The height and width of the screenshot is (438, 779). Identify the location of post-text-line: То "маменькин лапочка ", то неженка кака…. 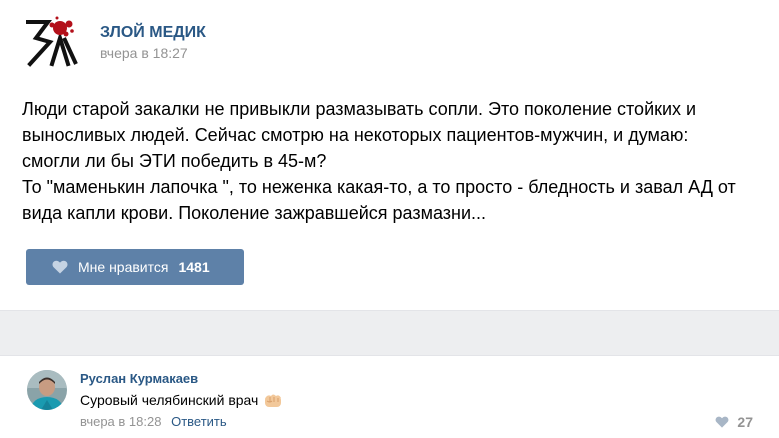
(379, 187).